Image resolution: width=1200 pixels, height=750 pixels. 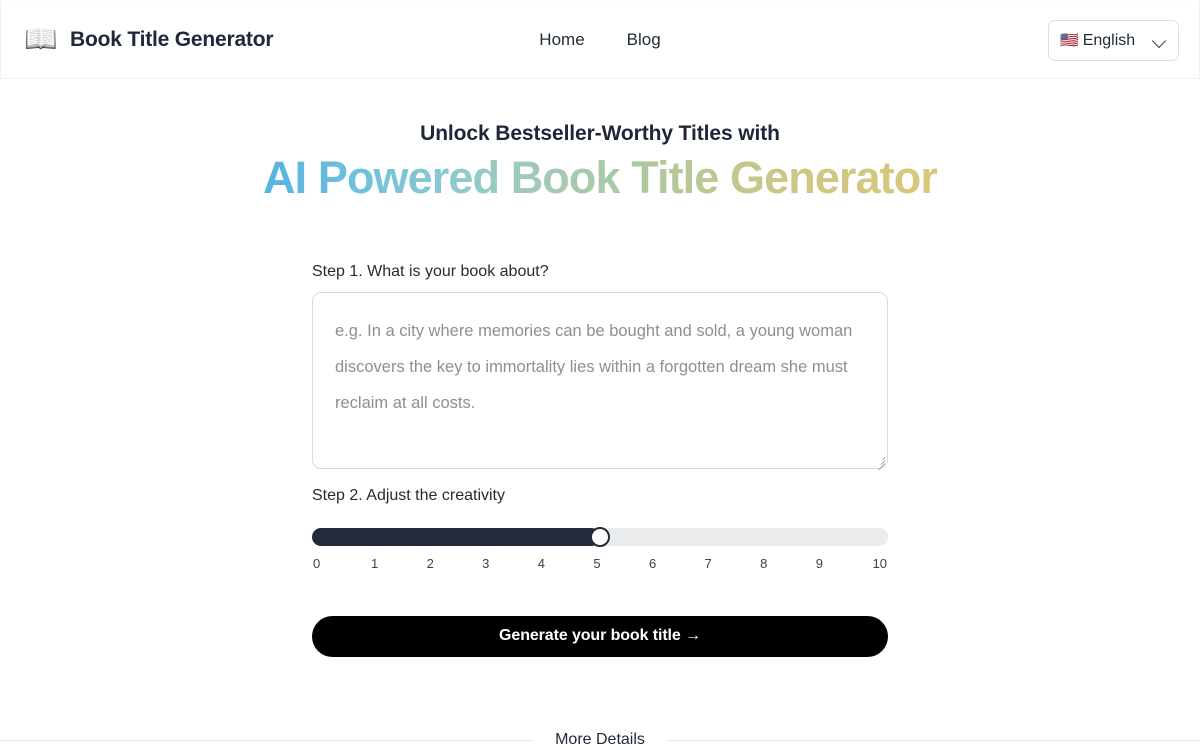 What do you see at coordinates (600, 636) in the screenshot?
I see `generate-title-button: Generate your book title →` at bounding box center [600, 636].